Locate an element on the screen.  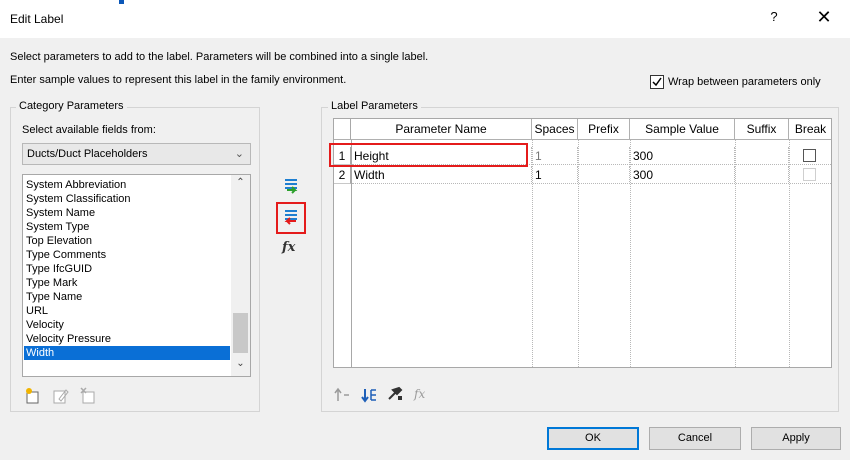
list-item: System Name is located at coordinates (127, 213).